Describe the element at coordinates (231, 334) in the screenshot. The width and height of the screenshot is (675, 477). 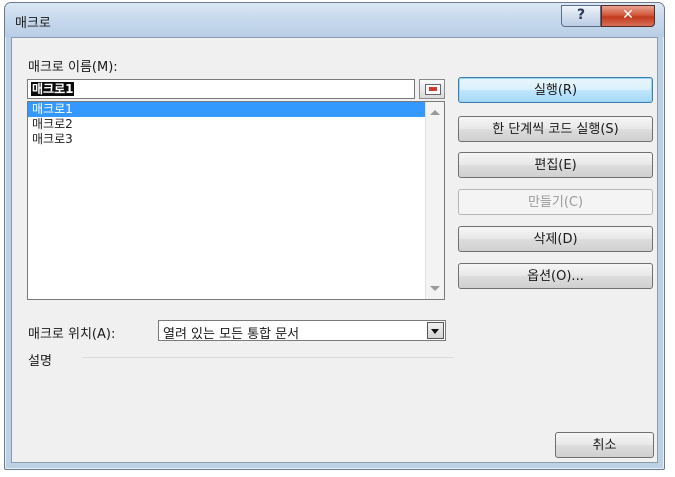
I see `macros-in-value: 열려 있는 모든 통합 문서` at that location.